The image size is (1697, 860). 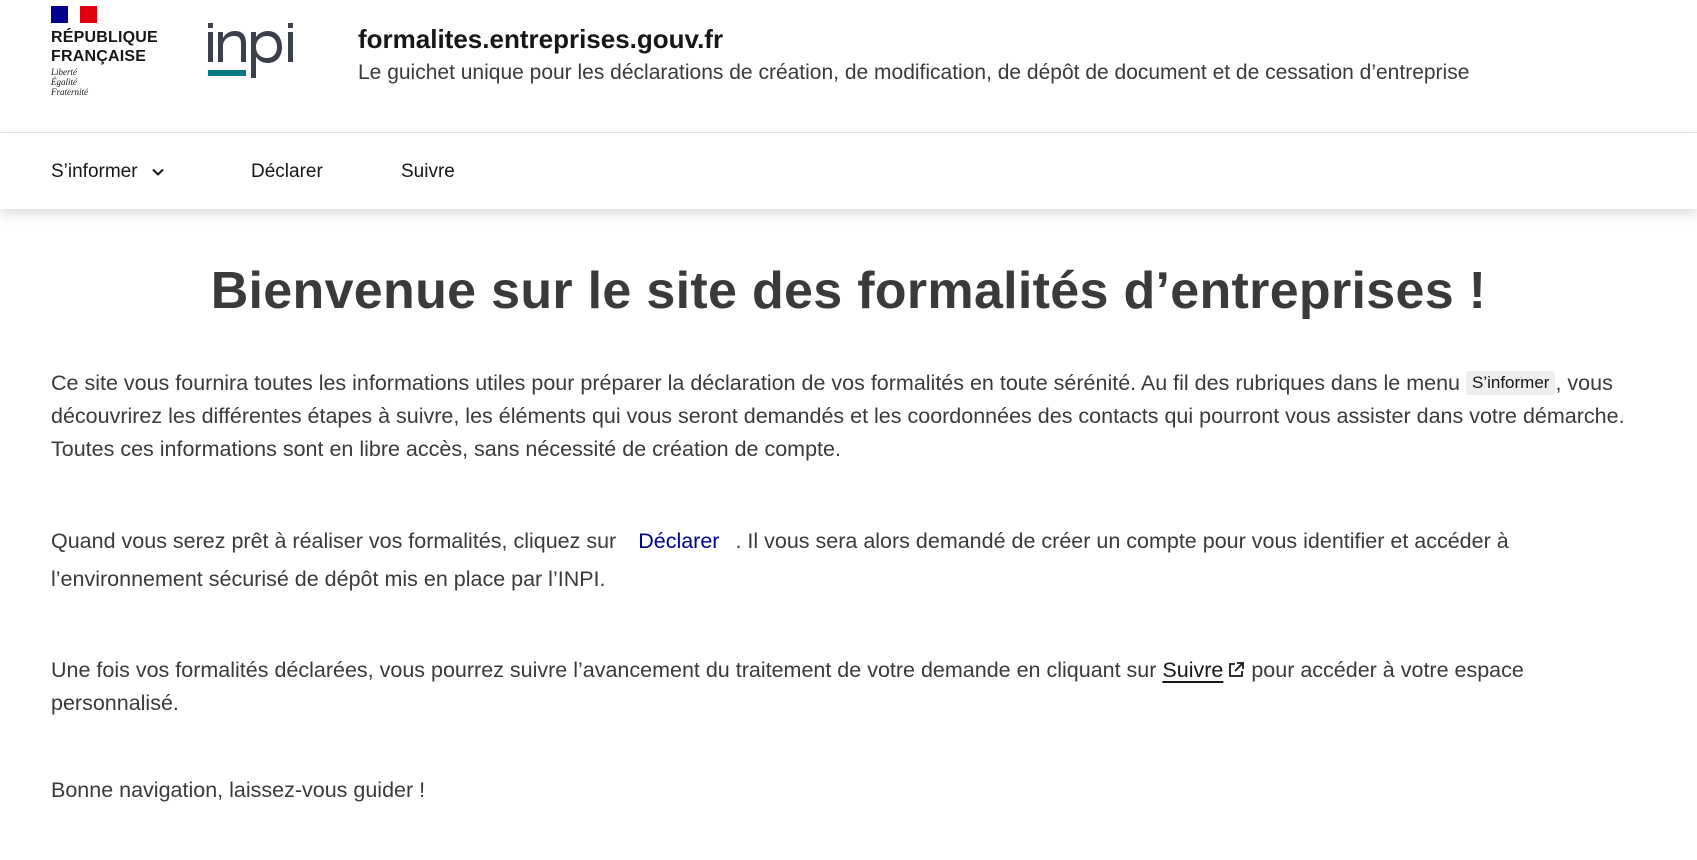 What do you see at coordinates (64, 82) in the screenshot?
I see `motto-egalite: Égalité` at bounding box center [64, 82].